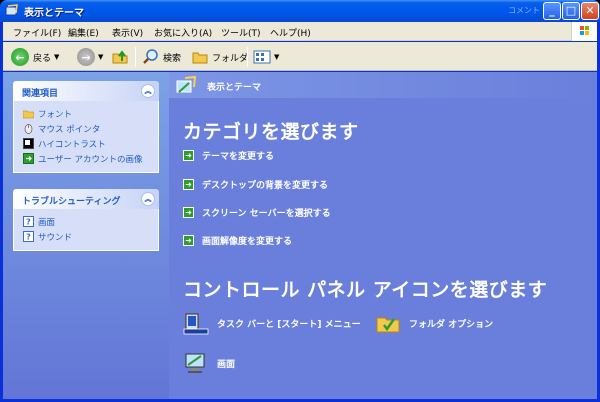 The width and height of the screenshot is (600, 402). Describe the element at coordinates (28, 143) in the screenshot. I see `high-contrast-icon` at that location.